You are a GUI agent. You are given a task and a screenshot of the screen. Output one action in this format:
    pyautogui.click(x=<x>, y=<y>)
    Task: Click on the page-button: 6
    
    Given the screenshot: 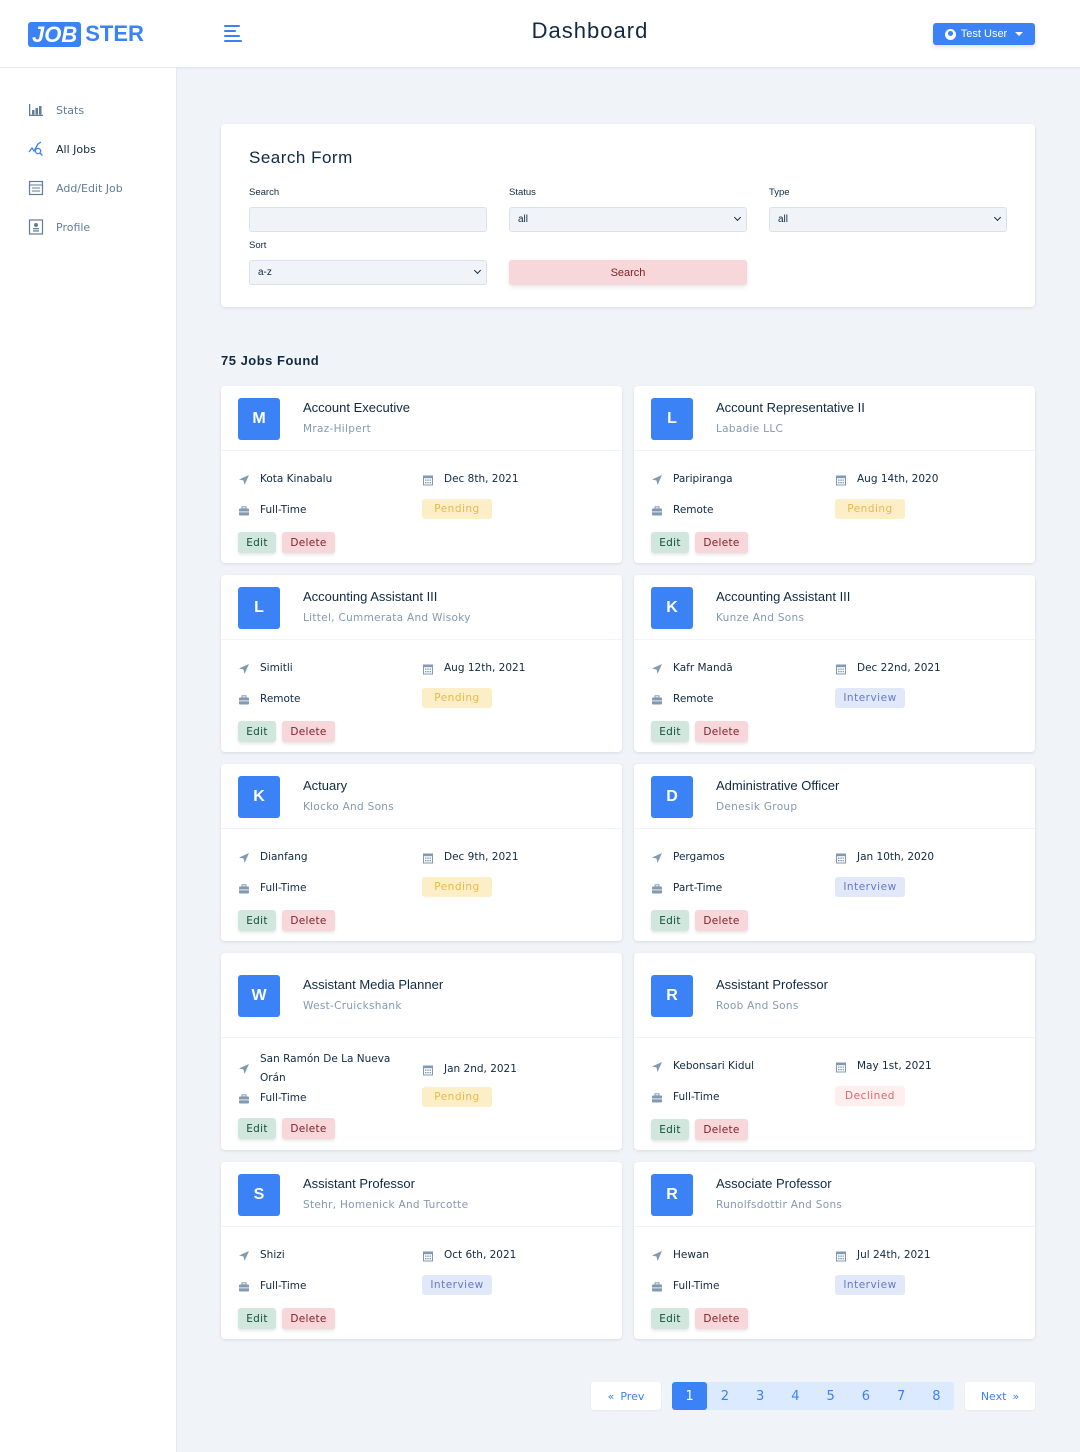 What is the action you would take?
    pyautogui.click(x=865, y=1396)
    